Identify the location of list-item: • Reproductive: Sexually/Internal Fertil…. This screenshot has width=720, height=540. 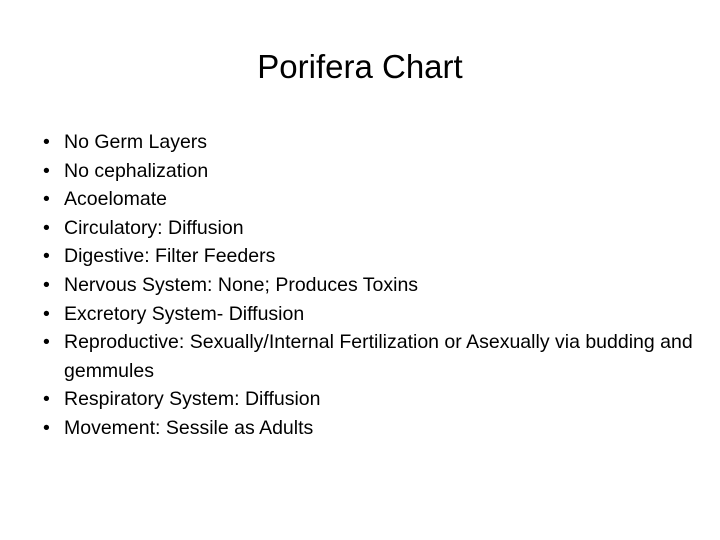
(366, 356).